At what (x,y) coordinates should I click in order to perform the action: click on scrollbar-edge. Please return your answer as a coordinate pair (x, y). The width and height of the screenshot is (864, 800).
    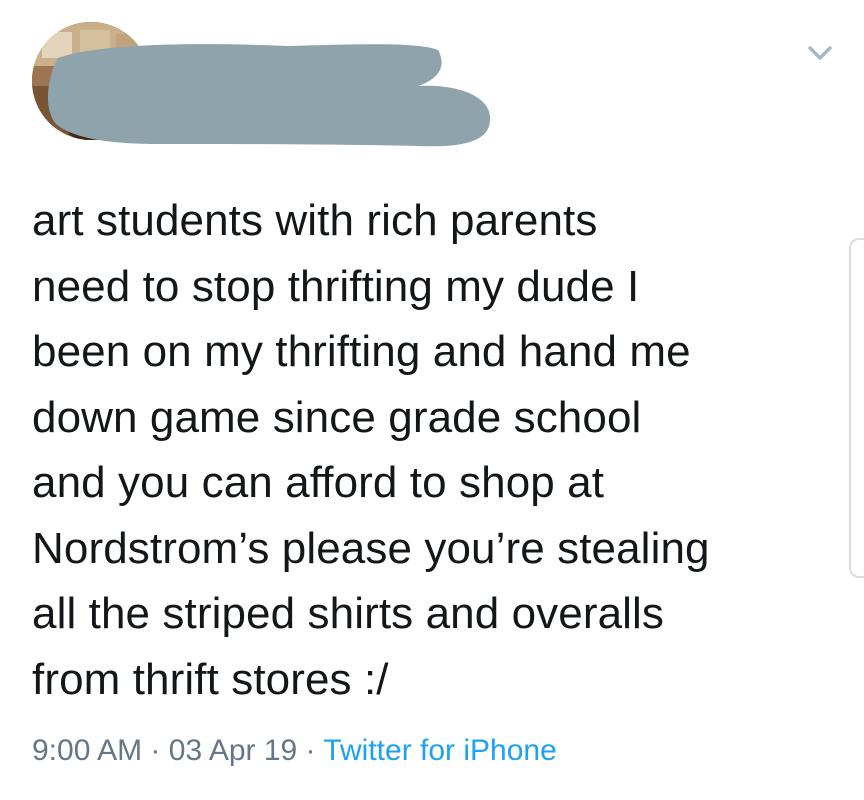
    Looking at the image, I should click on (856, 408).